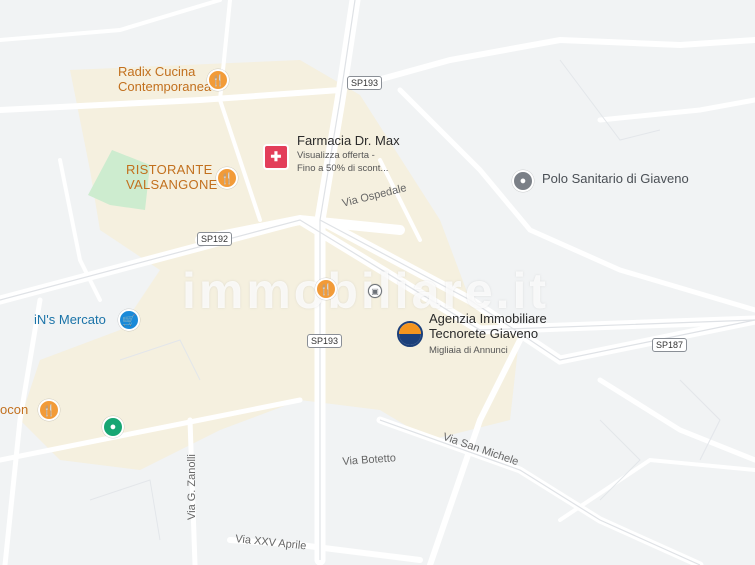 This screenshot has width=755, height=565. I want to click on poi-label-ristorante-line2: VALSANGONE, so click(172, 184).